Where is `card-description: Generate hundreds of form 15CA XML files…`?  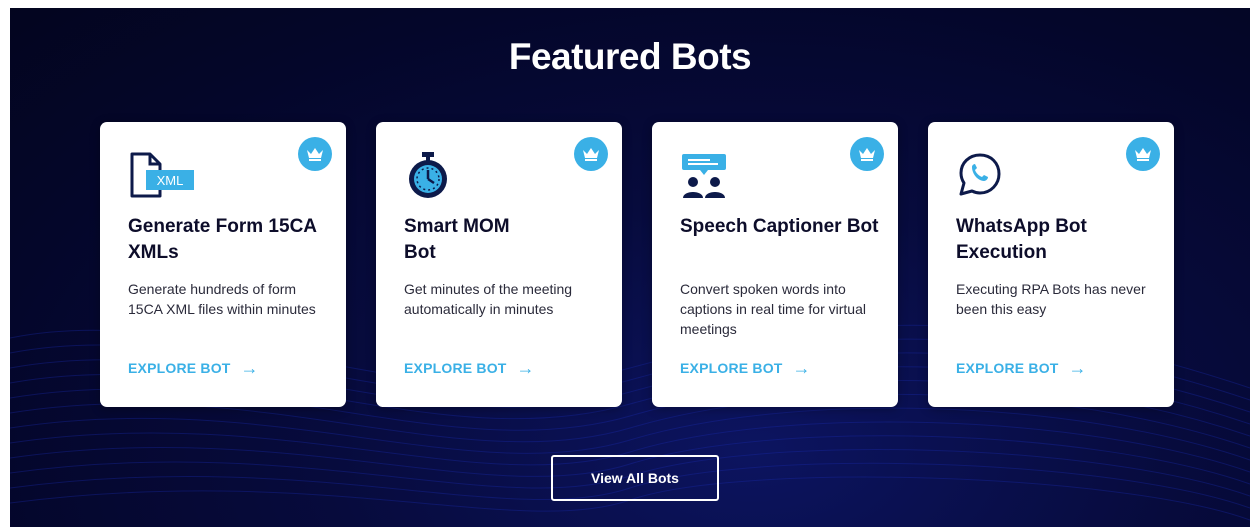 card-description: Generate hundreds of form 15CA XML files… is located at coordinates (222, 299).